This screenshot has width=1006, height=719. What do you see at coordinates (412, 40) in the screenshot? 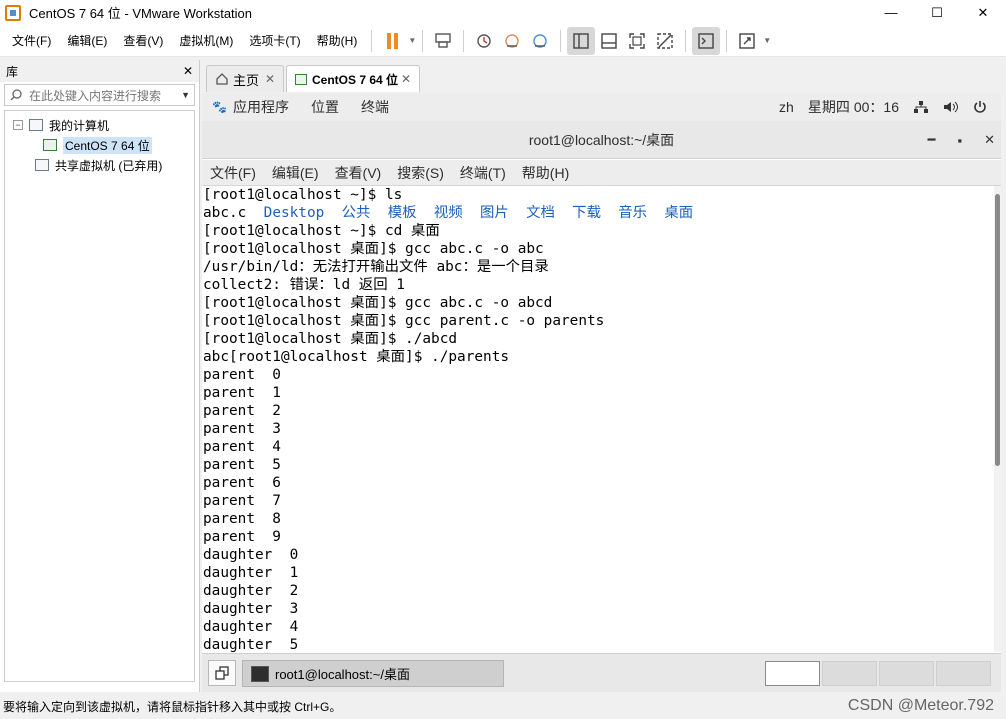
I see `pause-dropdown-icon: ▼` at bounding box center [412, 40].